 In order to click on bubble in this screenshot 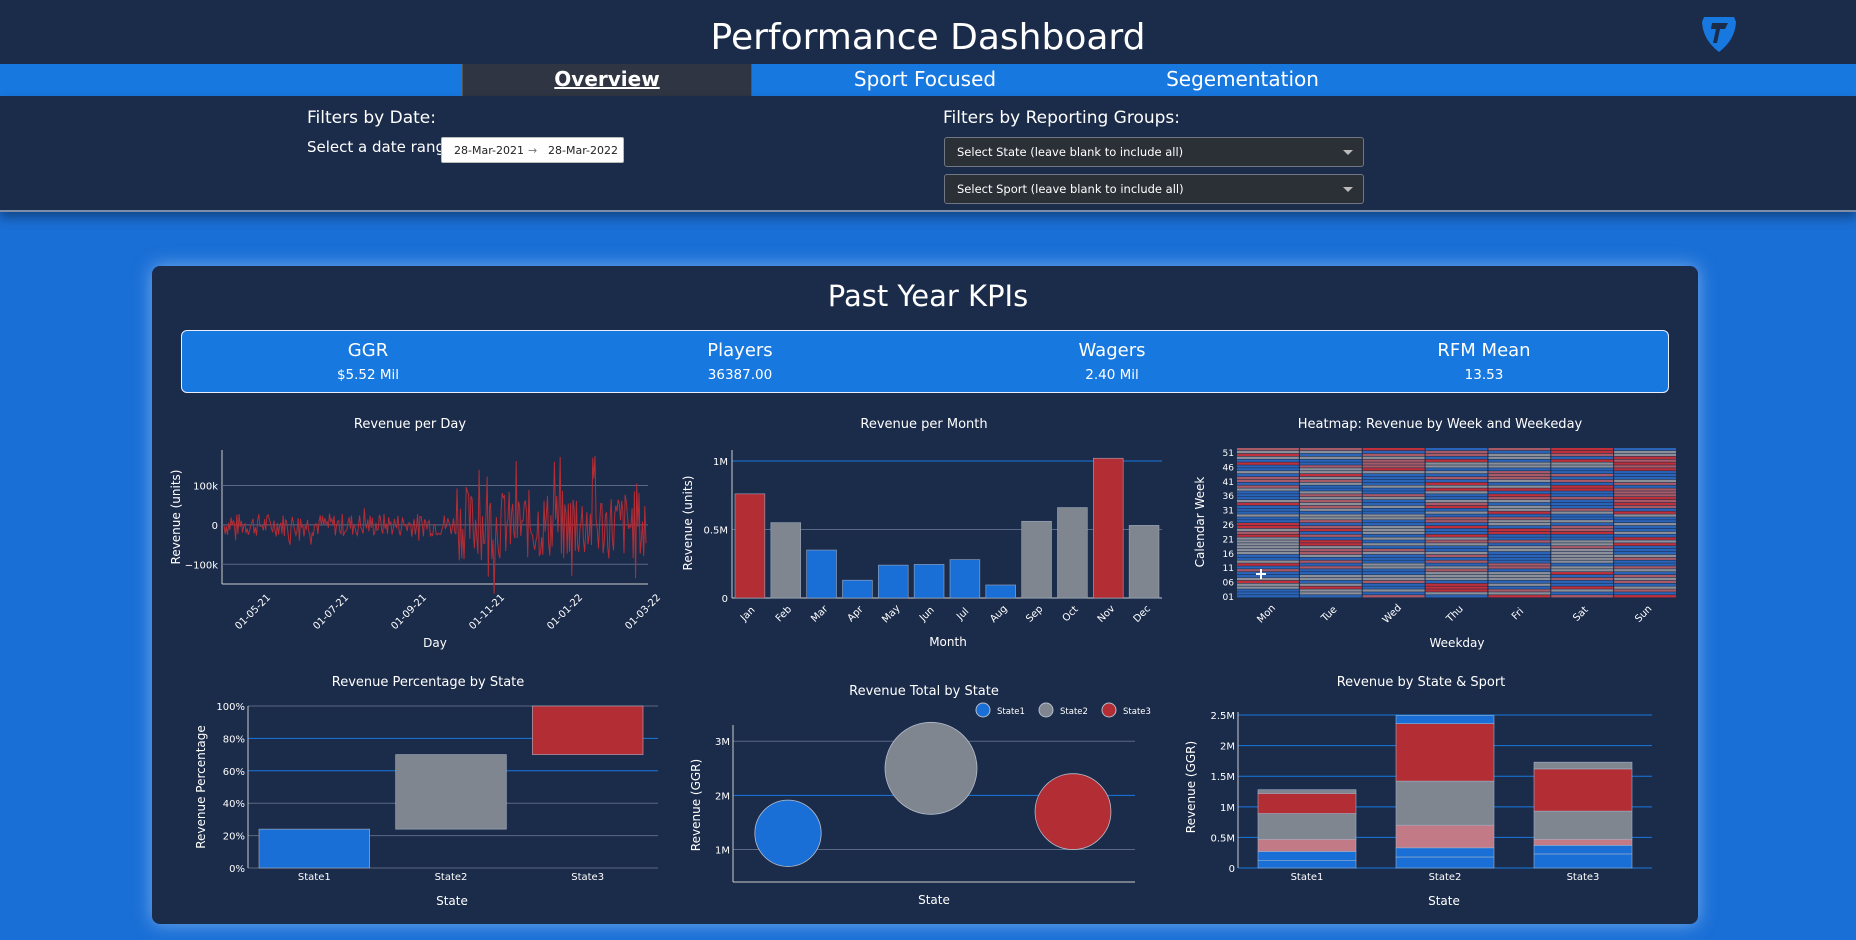, I will do `click(788, 833)`.